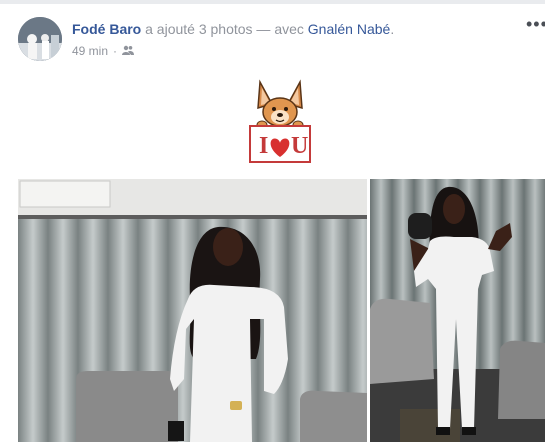 The image size is (545, 442). What do you see at coordinates (263, 146) in the screenshot?
I see `sticker-letter-i: I` at bounding box center [263, 146].